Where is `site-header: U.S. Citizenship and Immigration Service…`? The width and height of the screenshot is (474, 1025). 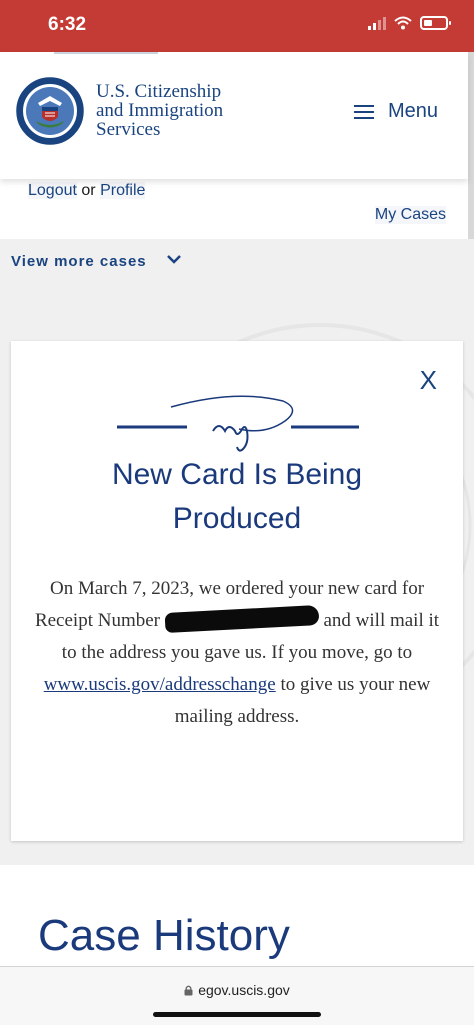 site-header: U.S. Citizenship and Immigration Service… is located at coordinates (234, 115).